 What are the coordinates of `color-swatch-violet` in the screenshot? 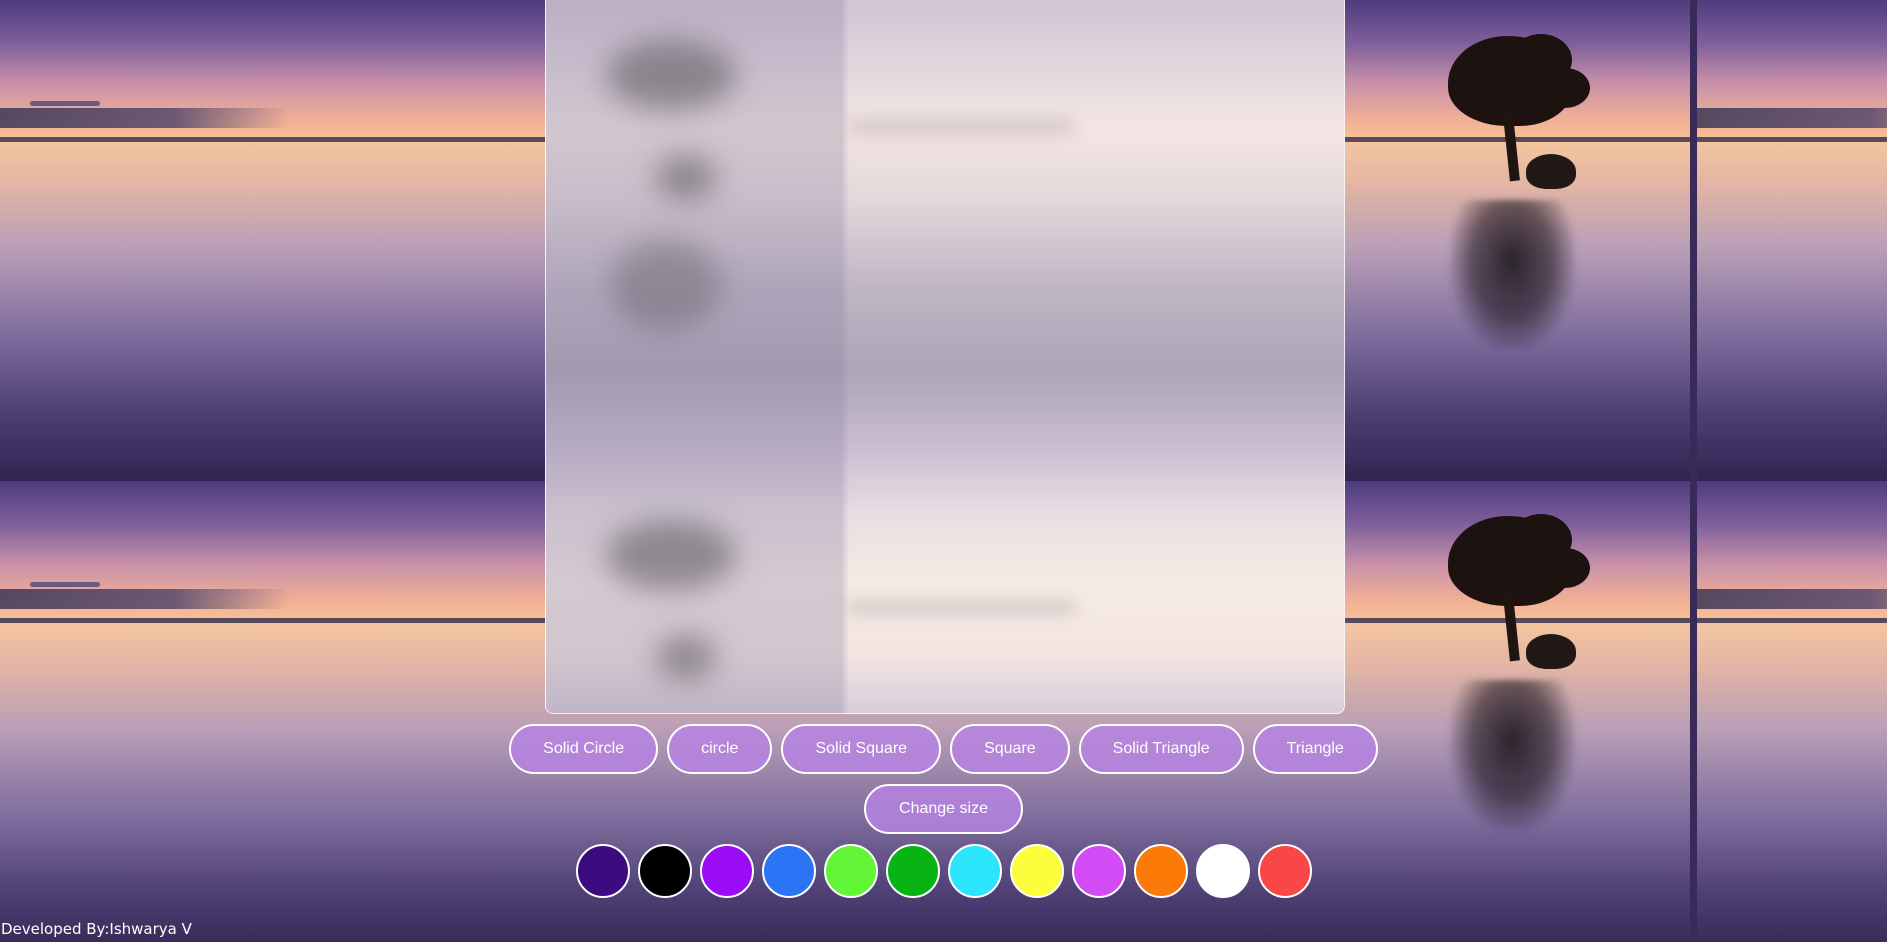 It's located at (726, 871).